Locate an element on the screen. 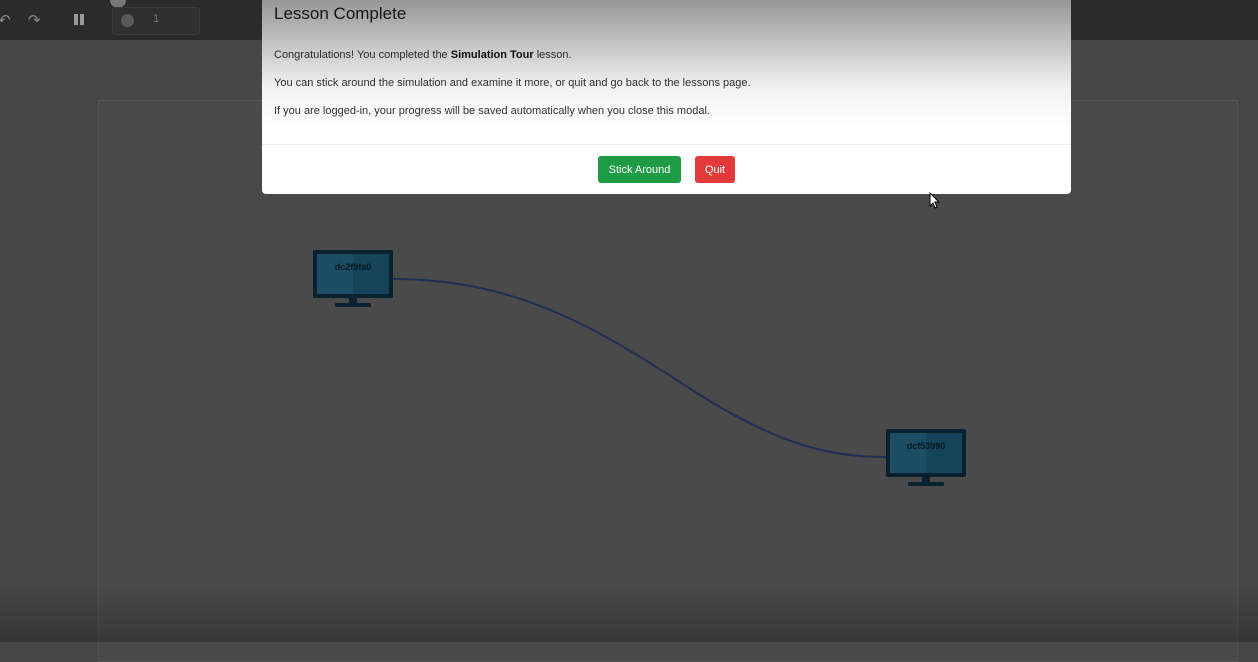  device-dcf53990: dcf53990 is located at coordinates (926, 458).